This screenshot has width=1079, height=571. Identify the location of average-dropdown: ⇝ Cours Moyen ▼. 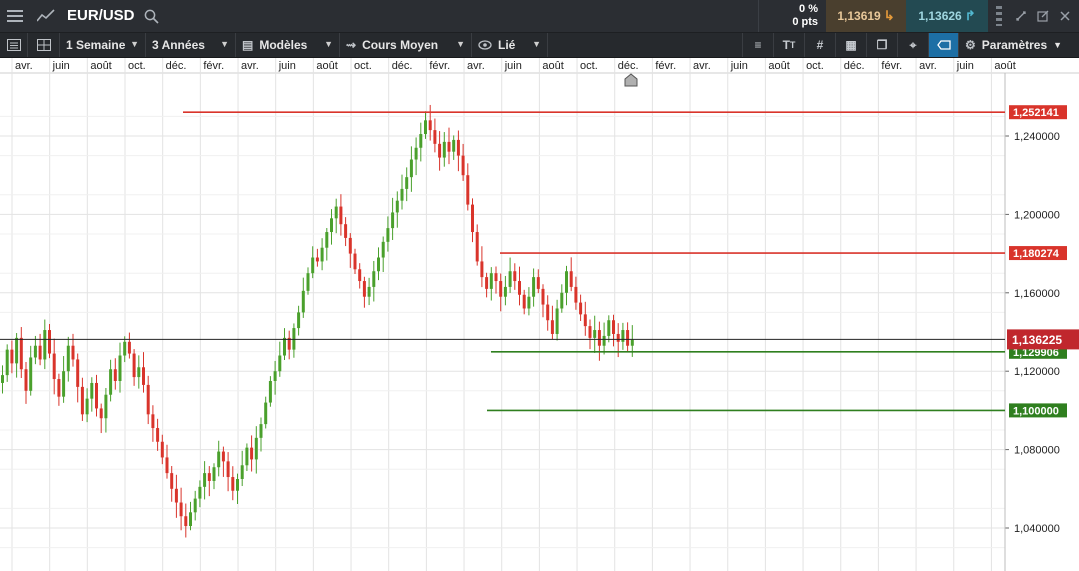
(406, 45).